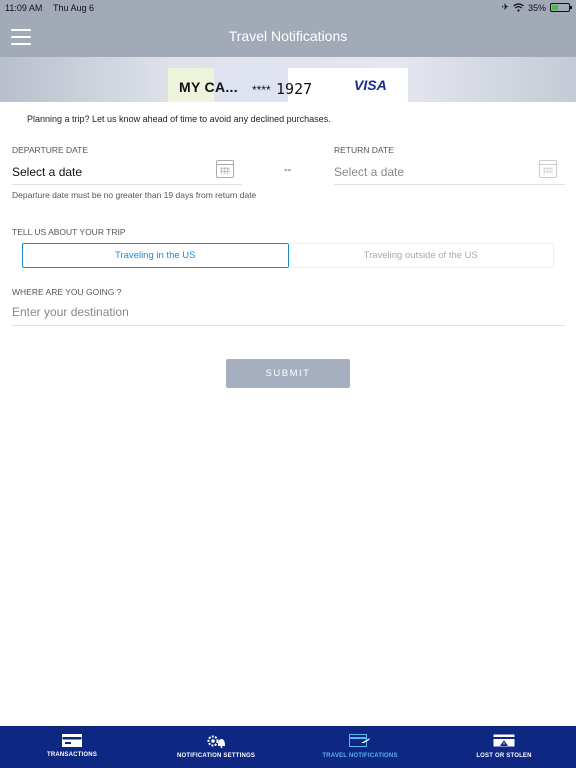 The height and width of the screenshot is (768, 576). What do you see at coordinates (72, 740) in the screenshot?
I see `card-icon` at bounding box center [72, 740].